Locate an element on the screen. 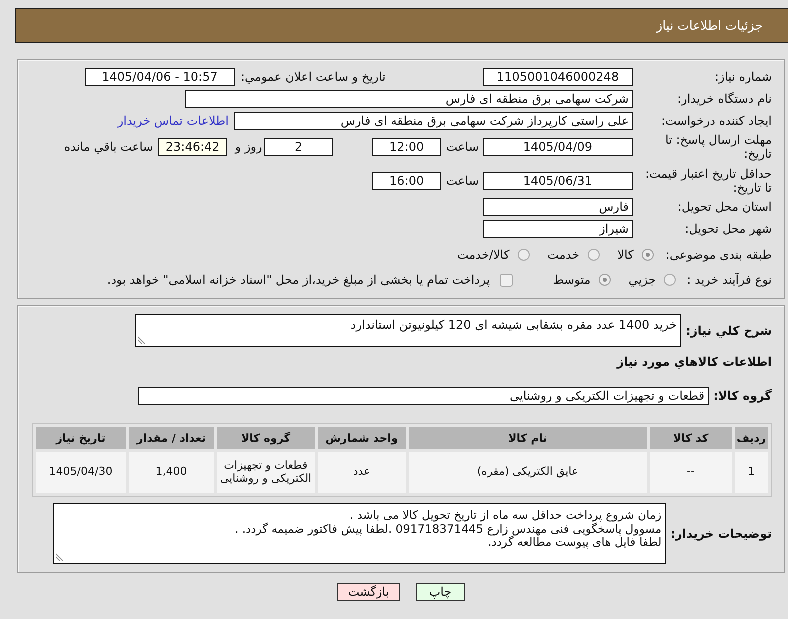 The height and width of the screenshot is (619, 788). announcement-date-field: 1405/04/06 - 10:57 is located at coordinates (160, 77).